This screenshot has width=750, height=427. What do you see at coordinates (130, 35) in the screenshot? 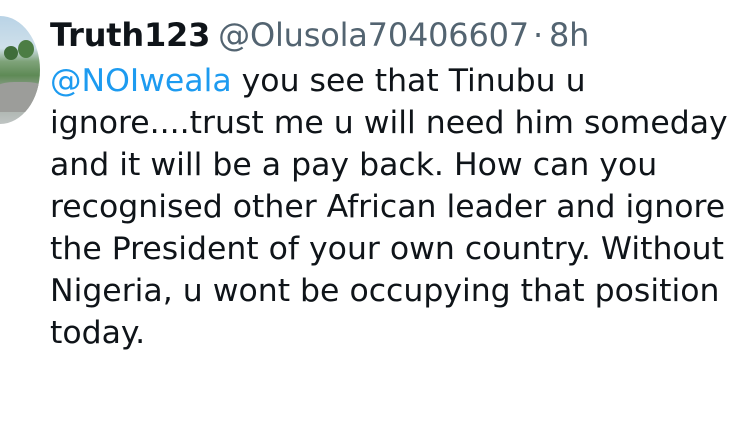
I see `author-name: Truth123` at bounding box center [130, 35].